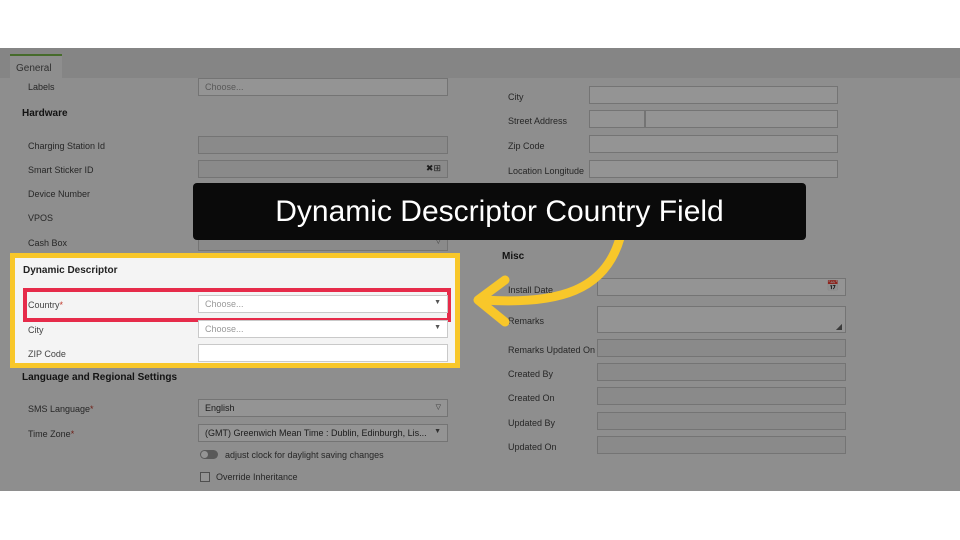  Describe the element at coordinates (713, 95) in the screenshot. I see `right-city-field` at that location.